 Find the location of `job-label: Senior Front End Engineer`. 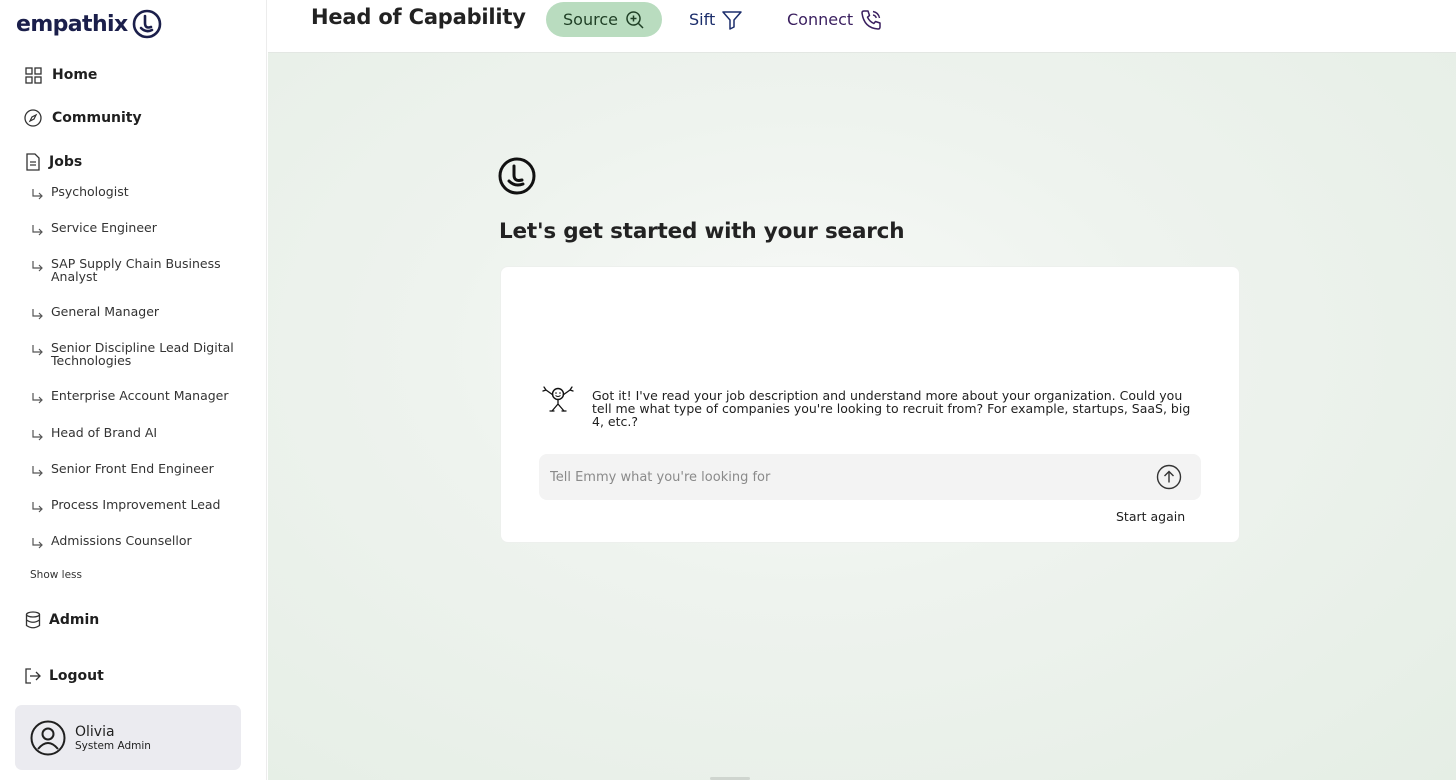

job-label: Senior Front End Engineer is located at coordinates (132, 468).